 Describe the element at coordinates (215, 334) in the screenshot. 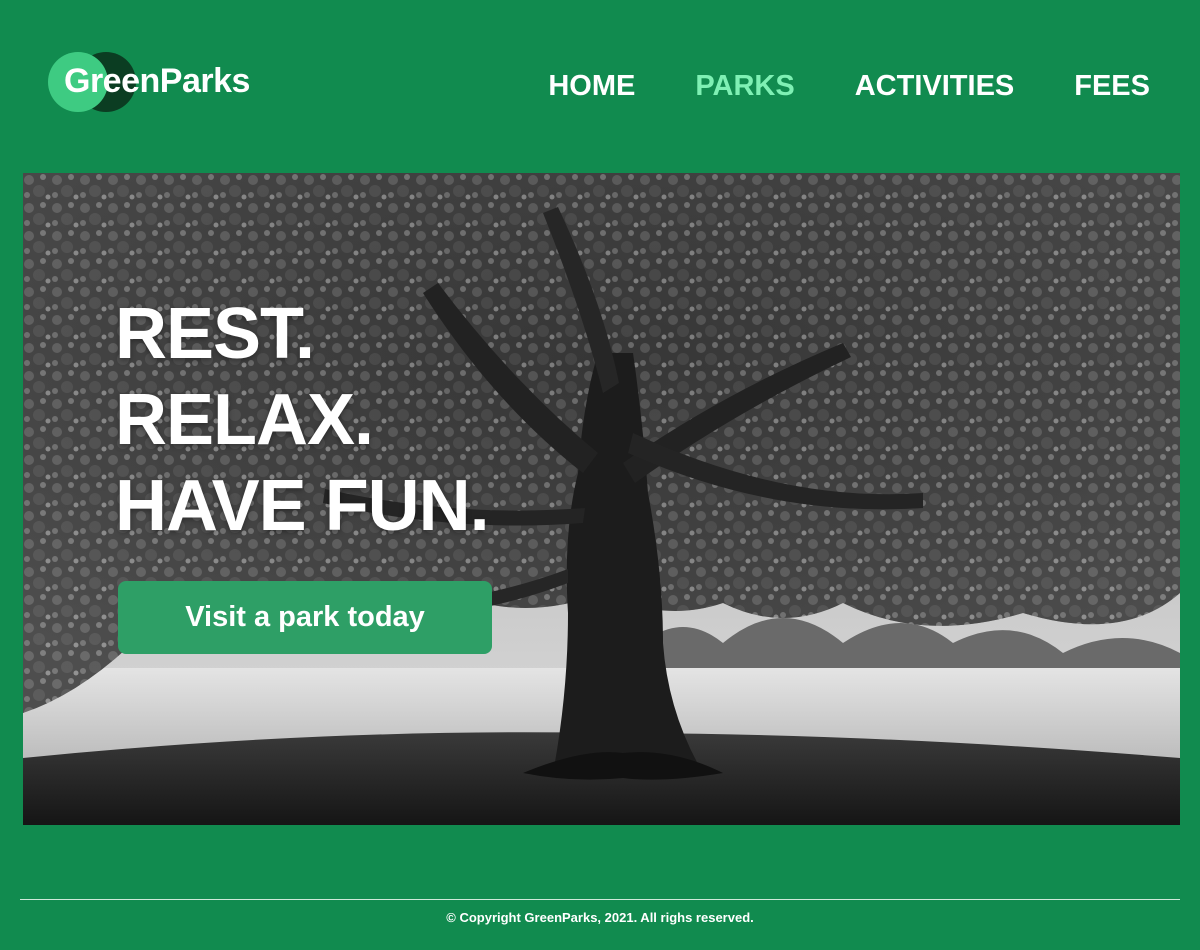

I see `headline-line-1: REST.` at that location.